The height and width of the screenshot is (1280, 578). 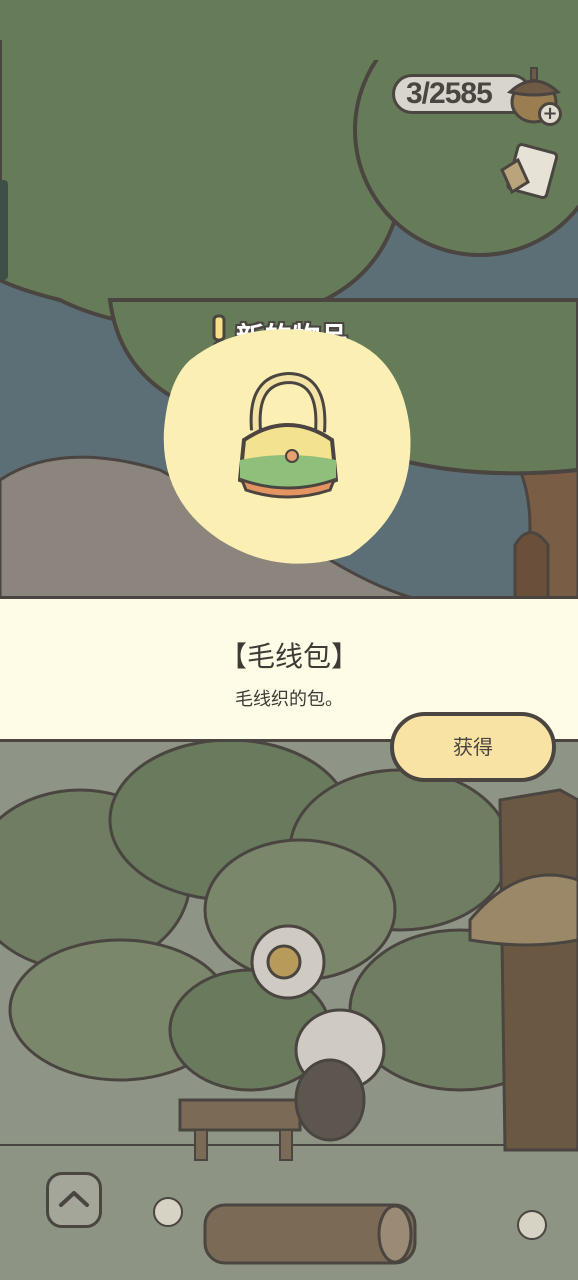 What do you see at coordinates (473, 747) in the screenshot?
I see `get-button: 获得` at bounding box center [473, 747].